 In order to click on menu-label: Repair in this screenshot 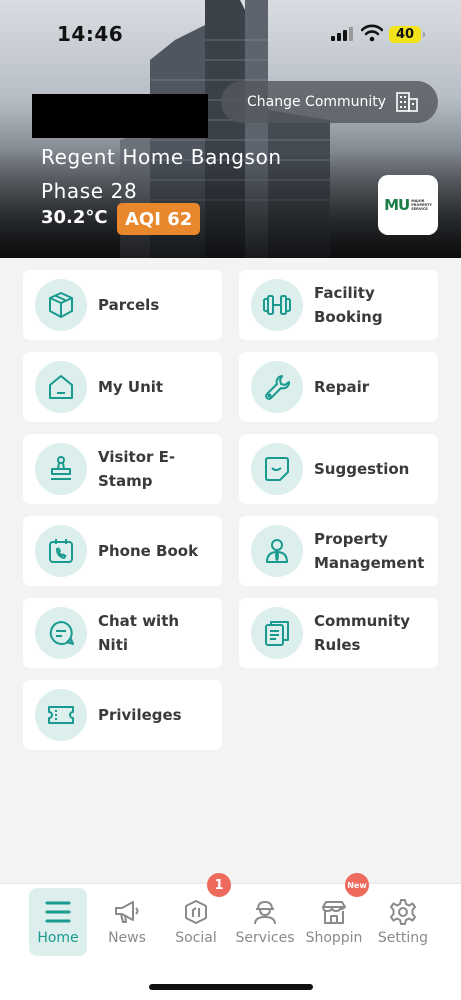, I will do `click(342, 387)`.